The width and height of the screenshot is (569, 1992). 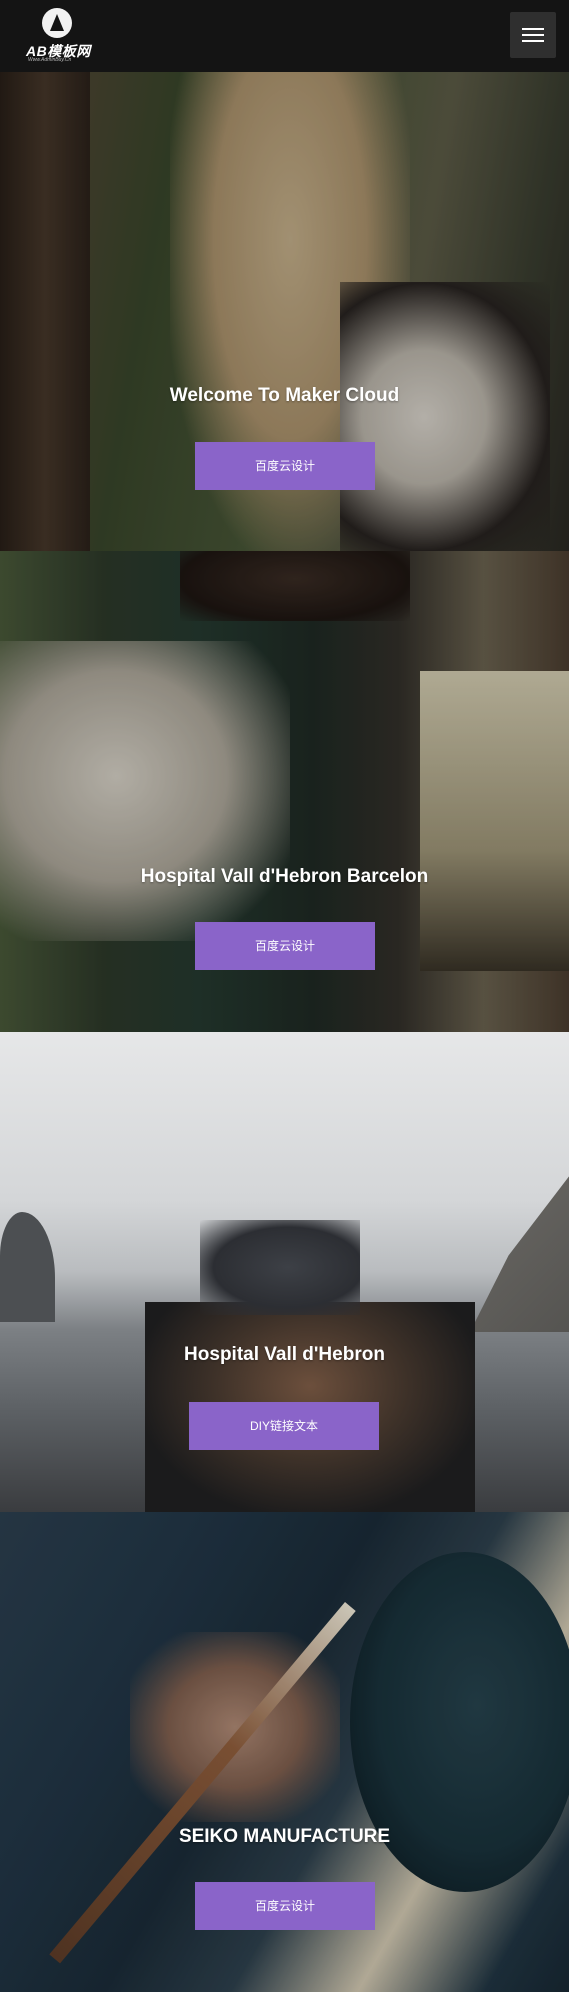 What do you see at coordinates (284, 1426) in the screenshot?
I see `slide-cta-button: DIY链接文本` at bounding box center [284, 1426].